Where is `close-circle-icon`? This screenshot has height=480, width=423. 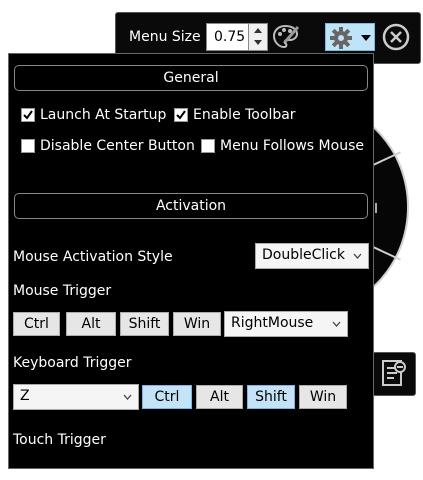 close-circle-icon is located at coordinates (396, 37).